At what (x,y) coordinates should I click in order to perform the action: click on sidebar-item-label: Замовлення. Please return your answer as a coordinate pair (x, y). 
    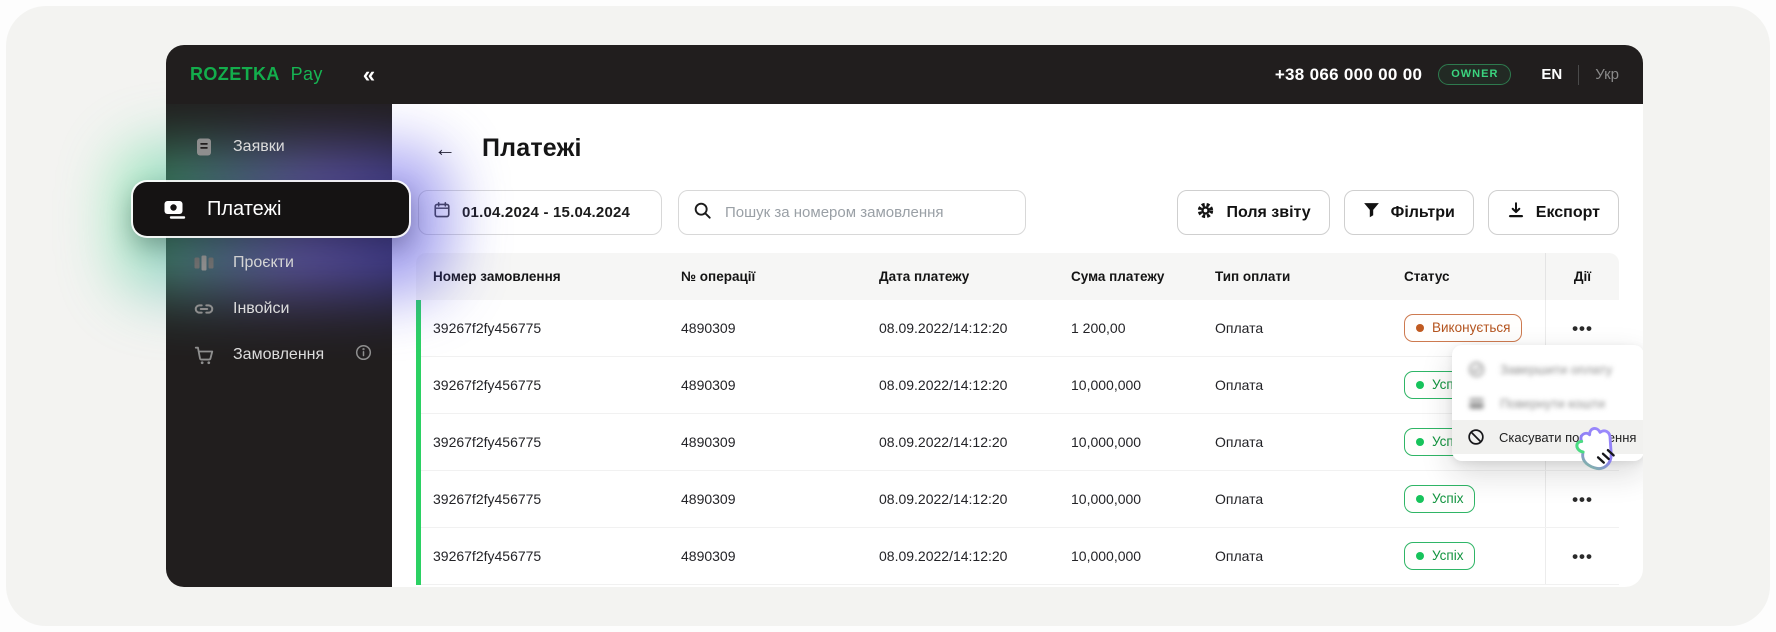
    Looking at the image, I should click on (279, 354).